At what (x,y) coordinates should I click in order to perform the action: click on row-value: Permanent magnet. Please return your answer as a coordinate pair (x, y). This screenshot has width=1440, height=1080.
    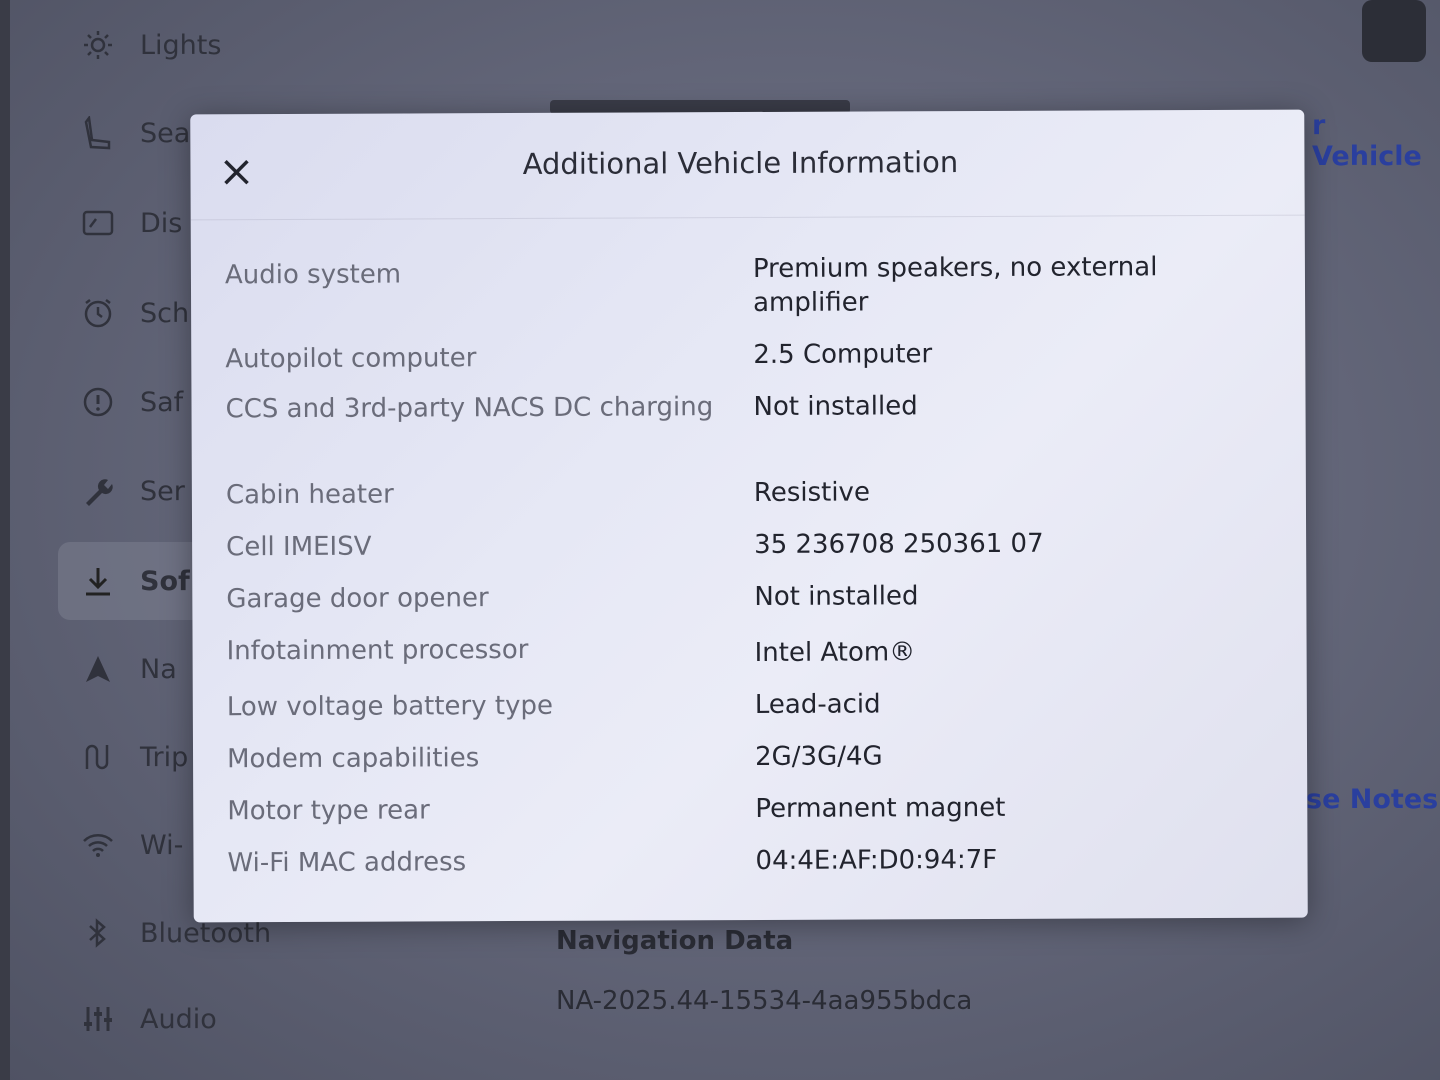
    Looking at the image, I should click on (880, 808).